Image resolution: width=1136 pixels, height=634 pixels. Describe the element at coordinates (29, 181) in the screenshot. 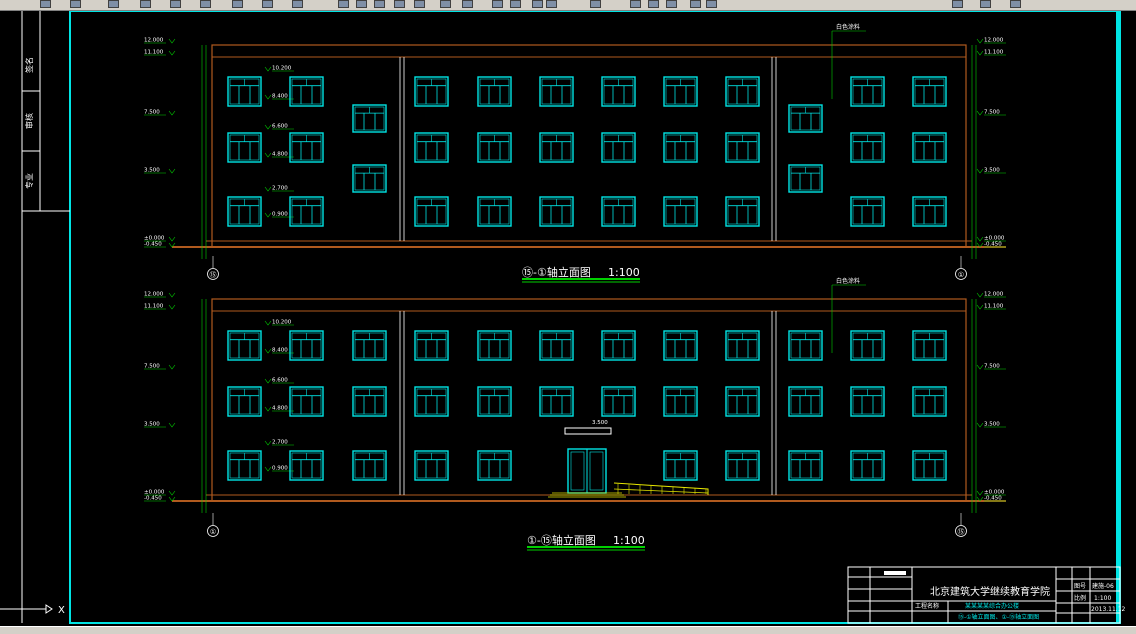

I see `sidebar-label: 专业` at that location.